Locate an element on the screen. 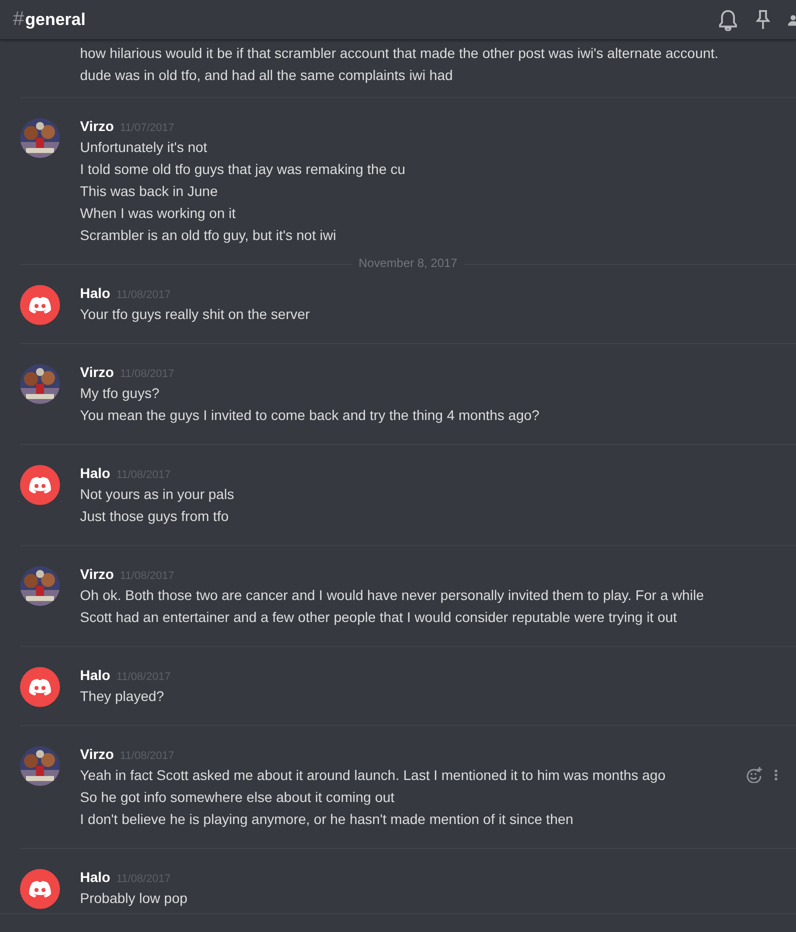  message-text: You mean the guys I invited to come back and try the thing 4 months ago? is located at coordinates (310, 415).